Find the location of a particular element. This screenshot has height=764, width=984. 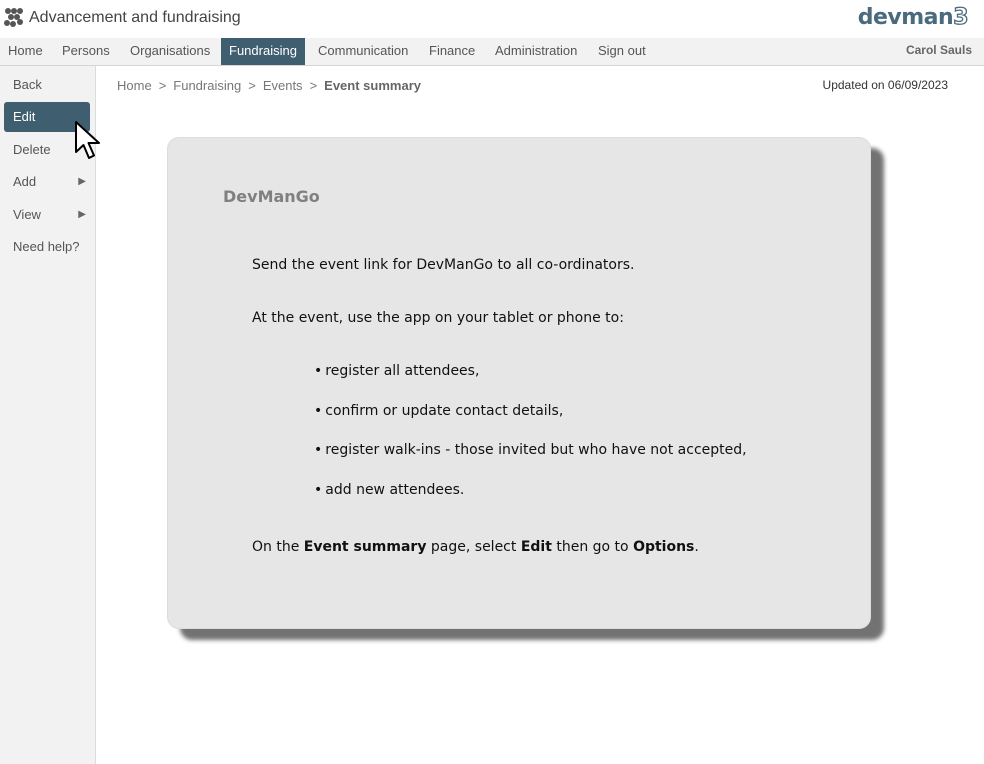

menu-item-persons: Persons is located at coordinates (86, 51).